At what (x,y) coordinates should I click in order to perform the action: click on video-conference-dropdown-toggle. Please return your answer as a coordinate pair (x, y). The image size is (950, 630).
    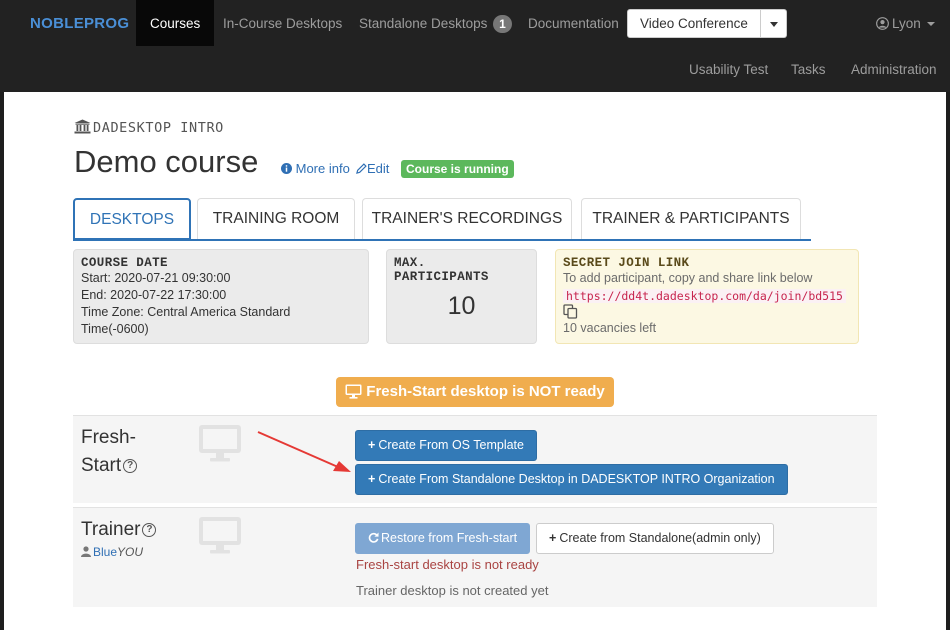
    Looking at the image, I should click on (773, 23).